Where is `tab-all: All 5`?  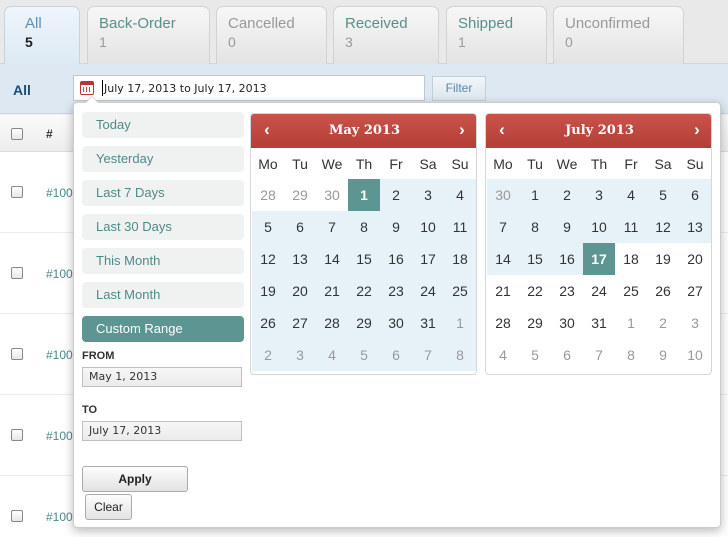
tab-all: All 5 is located at coordinates (42, 35).